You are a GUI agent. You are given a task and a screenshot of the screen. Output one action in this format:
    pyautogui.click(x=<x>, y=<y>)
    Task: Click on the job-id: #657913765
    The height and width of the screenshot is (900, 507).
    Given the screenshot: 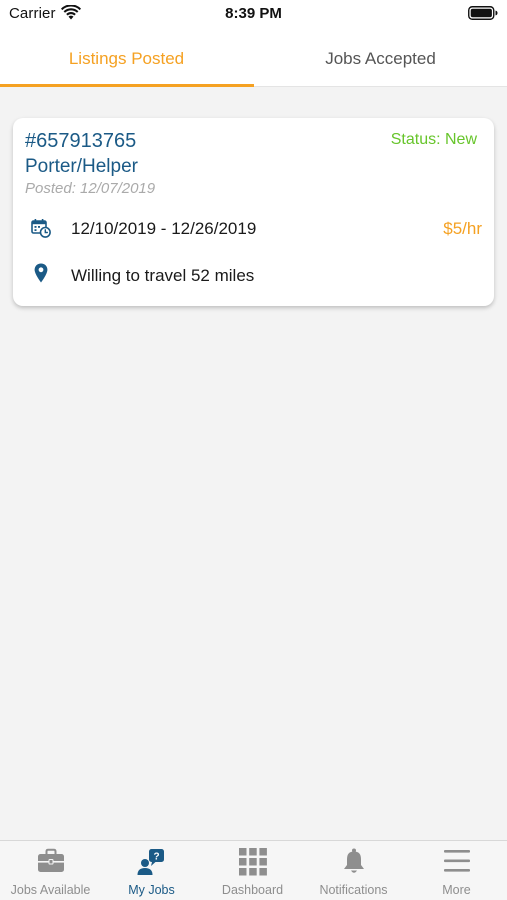 What is the action you would take?
    pyautogui.click(x=81, y=141)
    